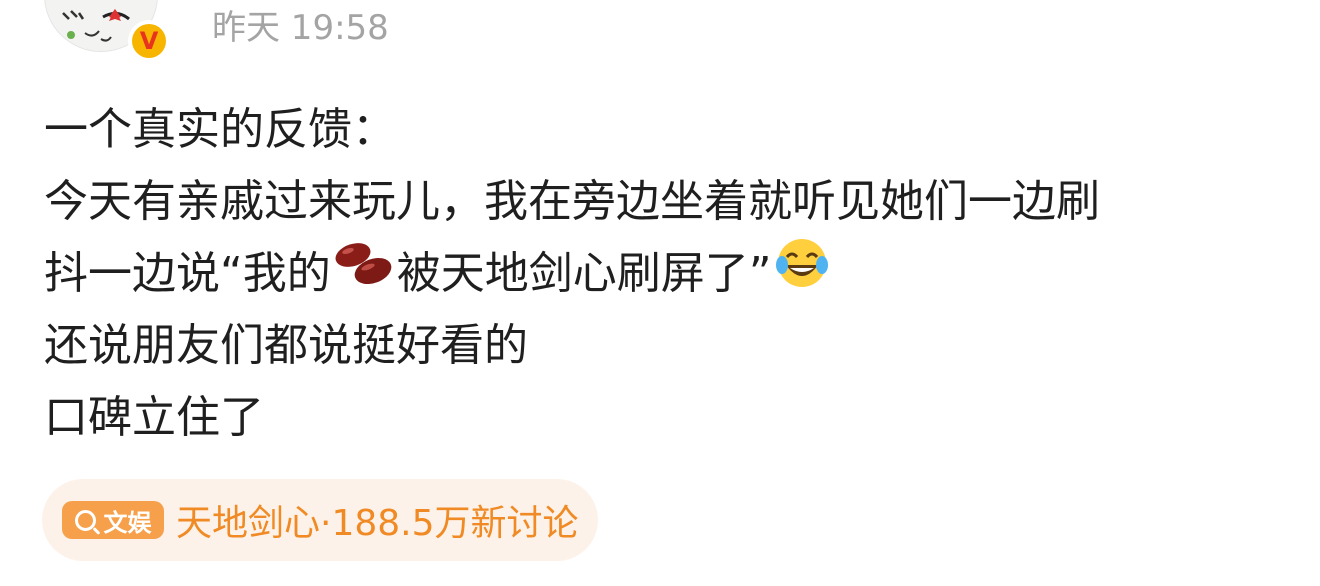 The height and width of the screenshot is (586, 1320). What do you see at coordinates (220, 129) in the screenshot?
I see `post-line: 一个真实的反馈：` at bounding box center [220, 129].